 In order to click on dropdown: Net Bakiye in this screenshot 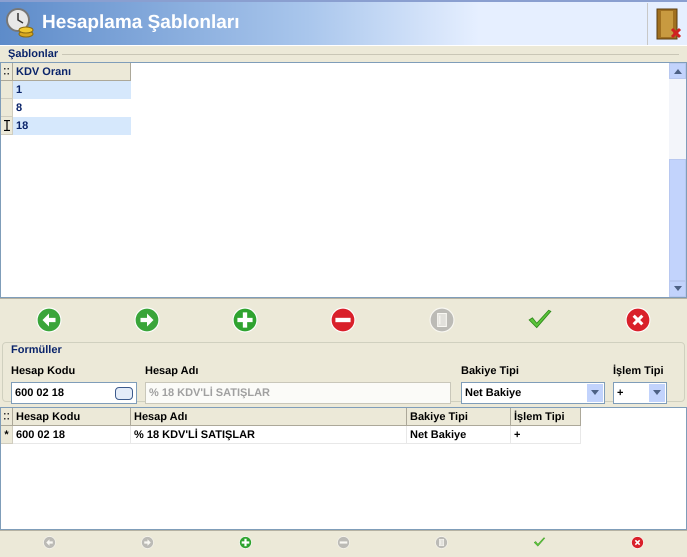, I will do `click(533, 393)`.